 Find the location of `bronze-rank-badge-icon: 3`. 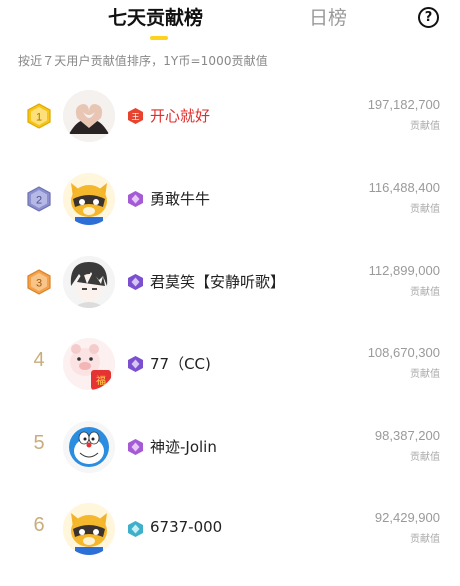

bronze-rank-badge-icon: 3 is located at coordinates (39, 282).